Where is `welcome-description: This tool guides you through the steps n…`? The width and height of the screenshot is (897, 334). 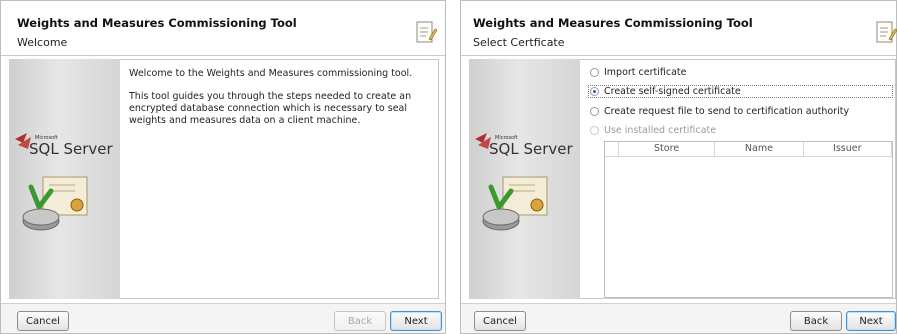 welcome-description: This tool guides you through the steps n… is located at coordinates (270, 108).